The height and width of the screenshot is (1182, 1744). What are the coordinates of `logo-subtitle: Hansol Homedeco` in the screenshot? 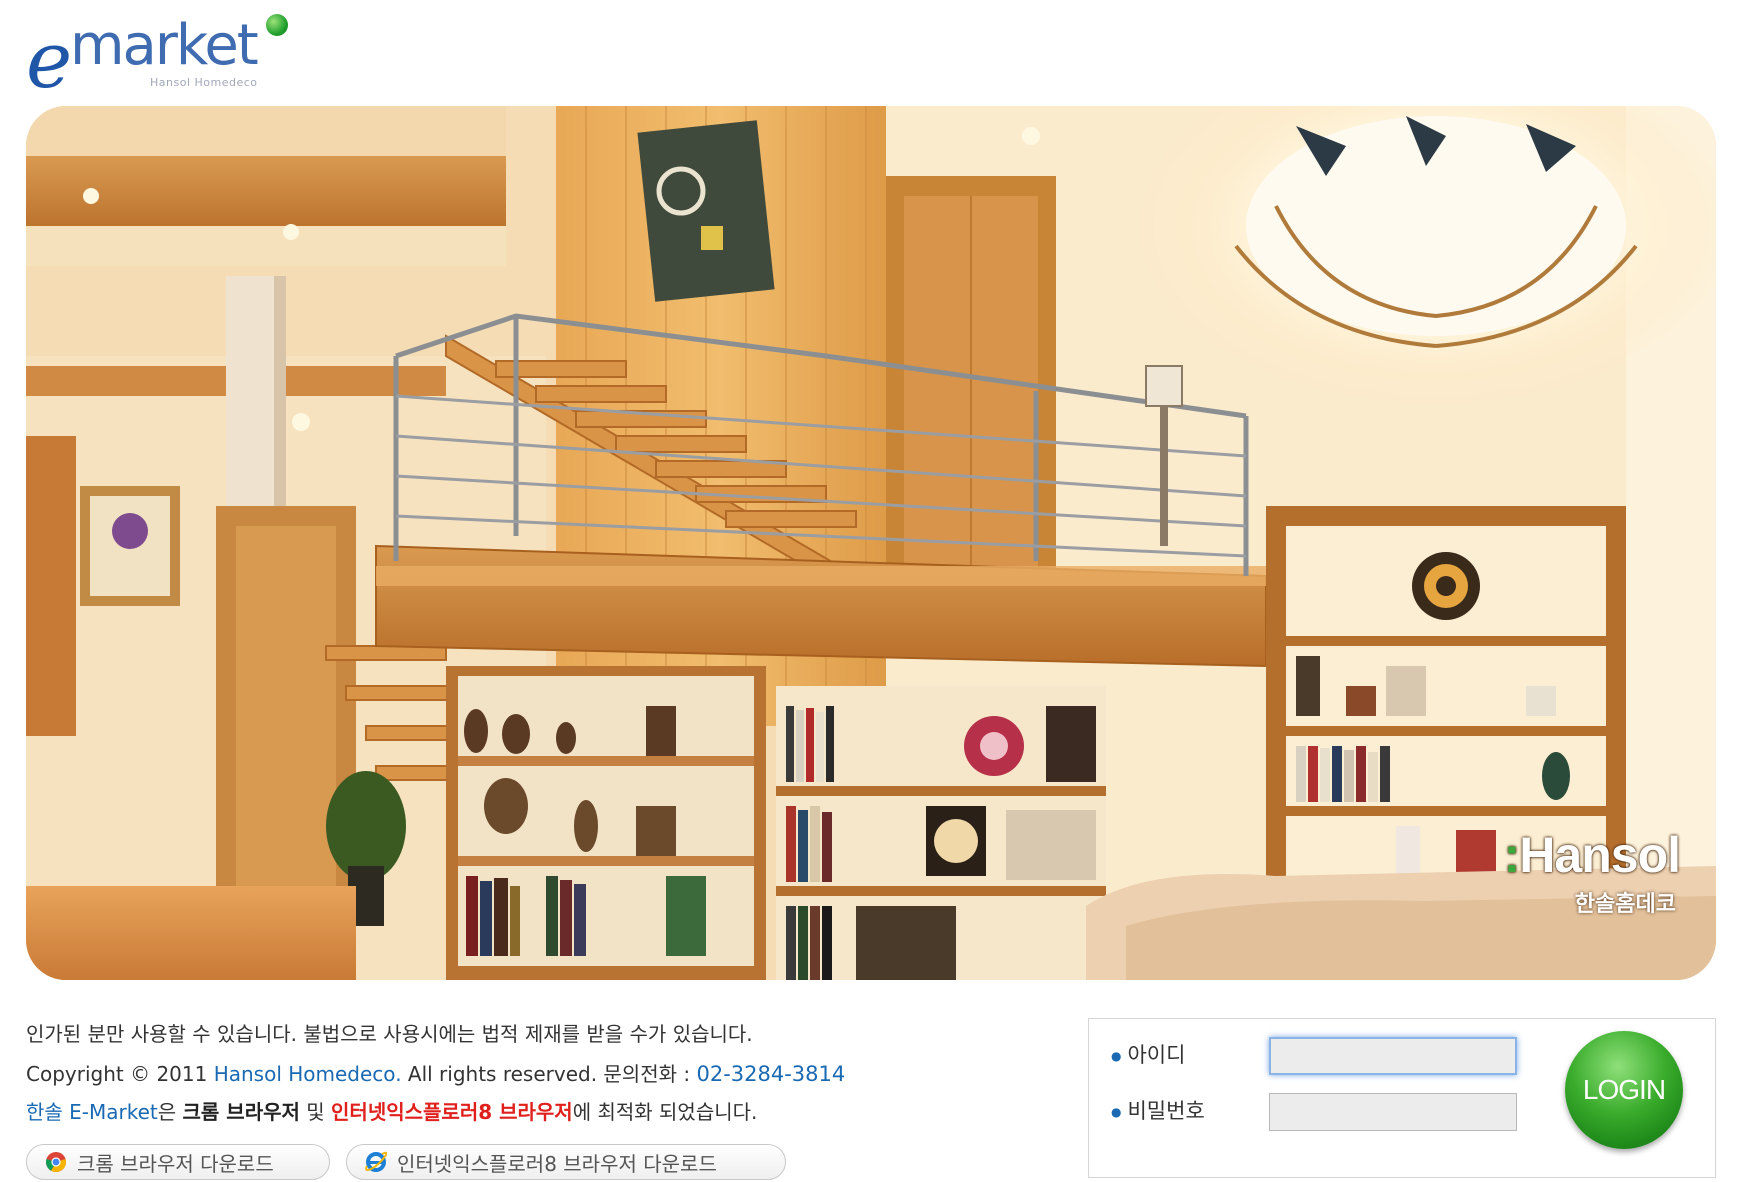 It's located at (204, 82).